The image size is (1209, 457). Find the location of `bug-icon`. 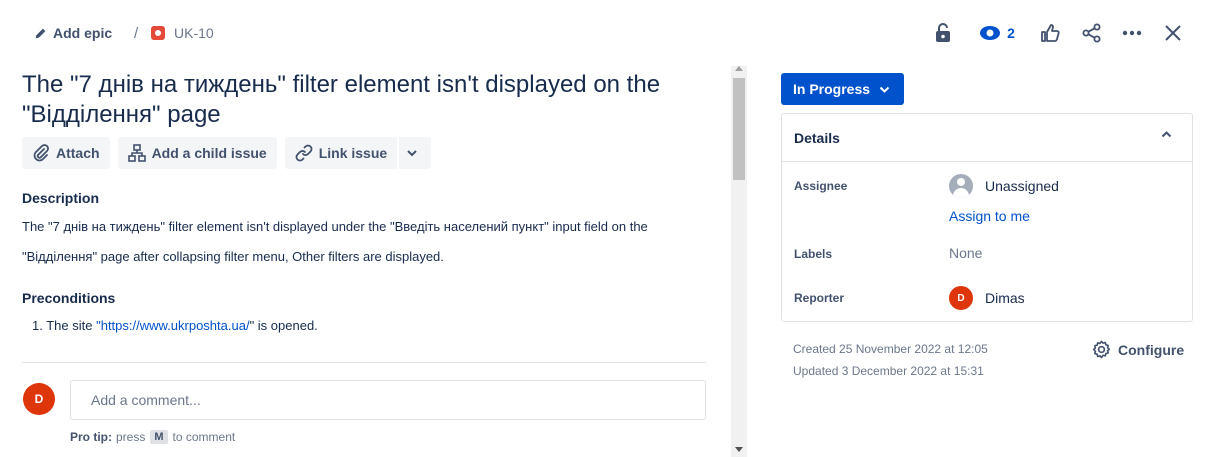

bug-icon is located at coordinates (158, 33).